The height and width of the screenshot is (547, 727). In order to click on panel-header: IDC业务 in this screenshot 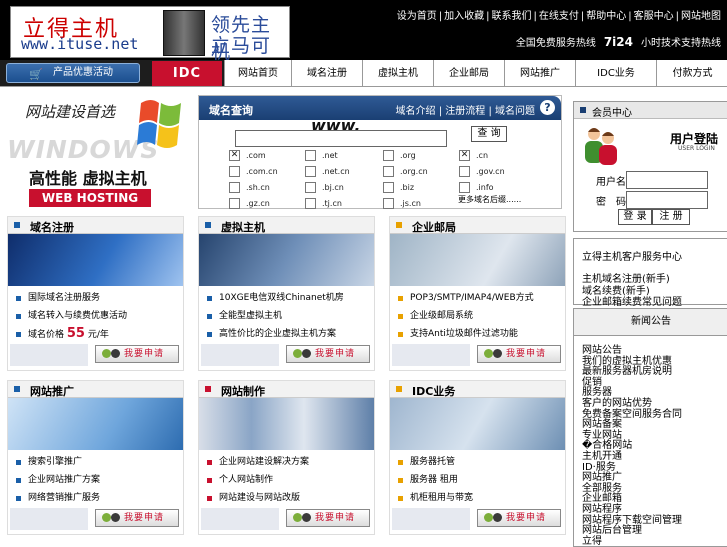, I will do `click(477, 389)`.